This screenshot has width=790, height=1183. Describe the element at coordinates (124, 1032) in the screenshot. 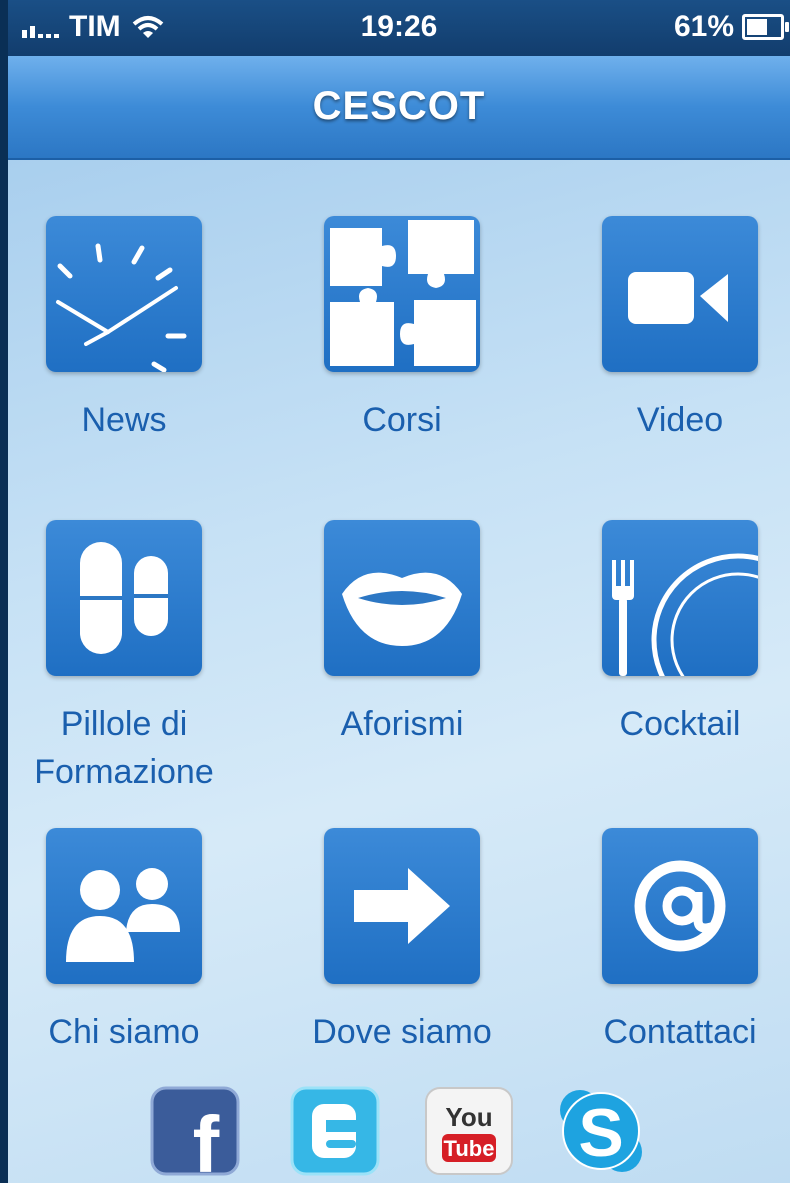

I see `menu-label-chi-siamo: Chi siamo` at that location.